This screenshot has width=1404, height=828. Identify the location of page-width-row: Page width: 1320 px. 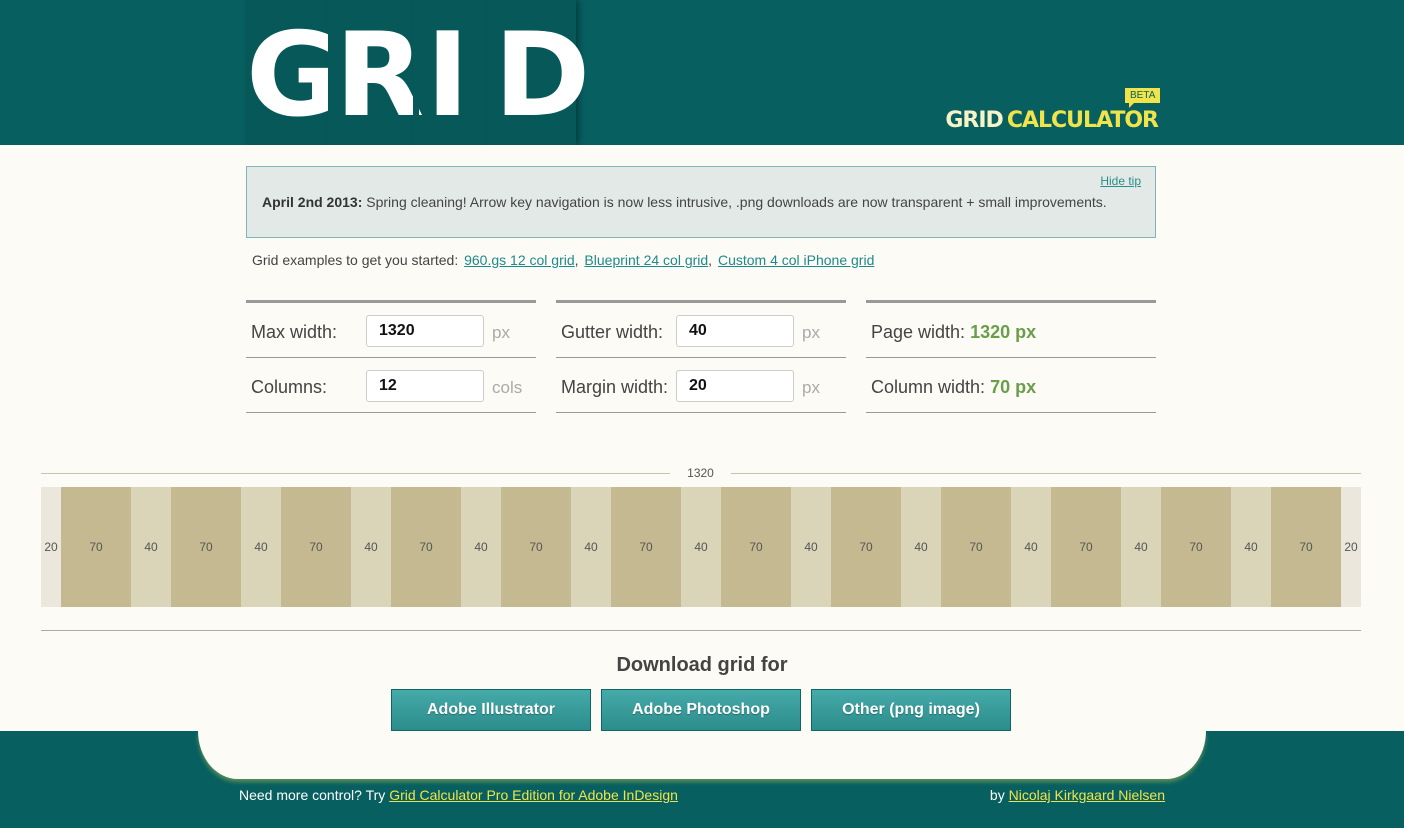
(1011, 330).